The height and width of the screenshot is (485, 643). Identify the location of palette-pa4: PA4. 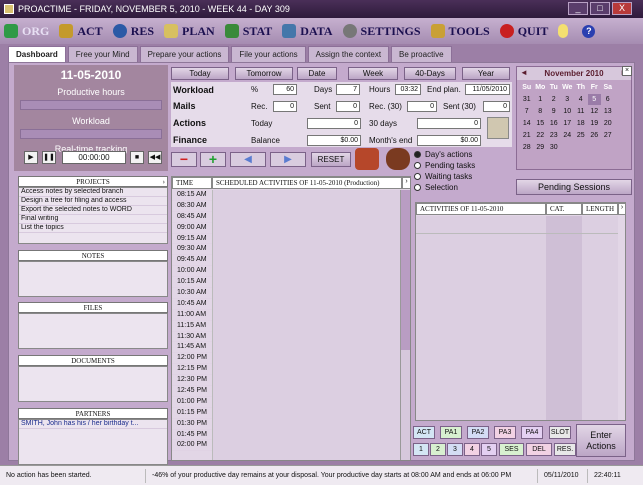
(532, 432).